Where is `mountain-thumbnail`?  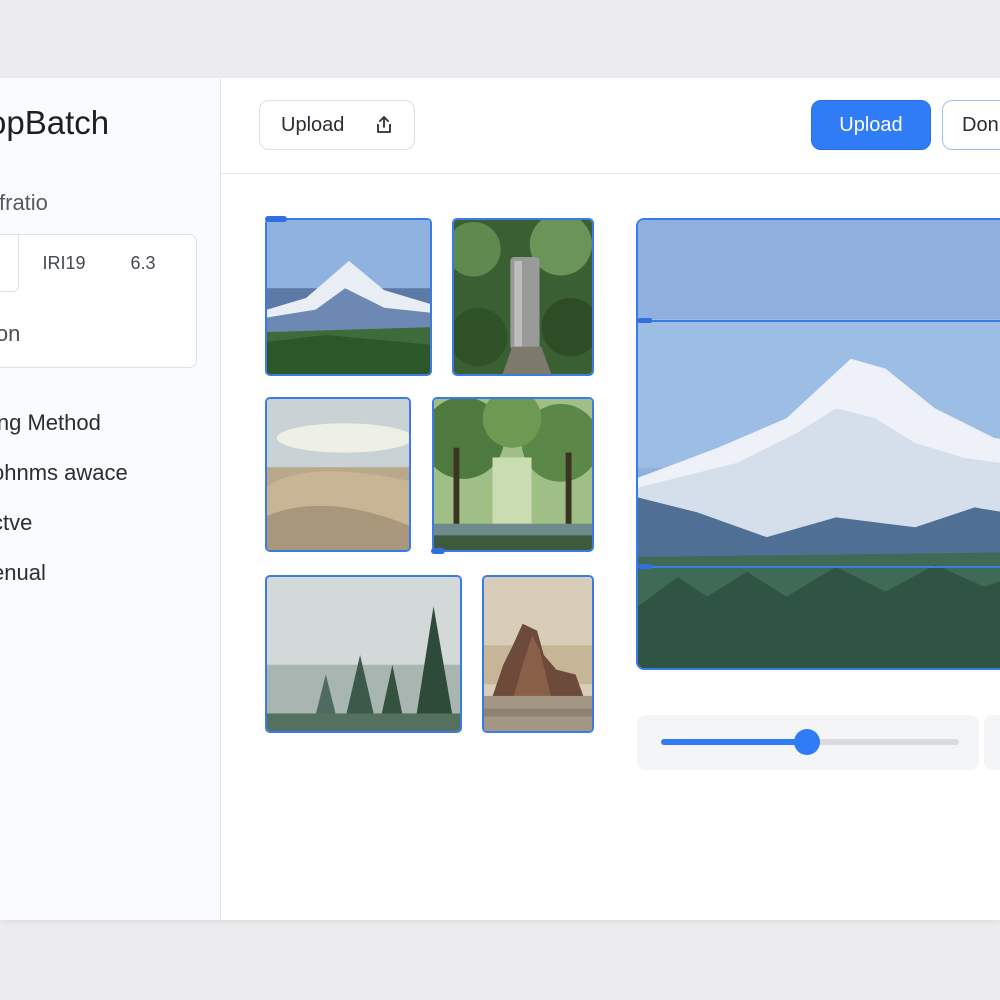
mountain-thumbnail is located at coordinates (348, 297).